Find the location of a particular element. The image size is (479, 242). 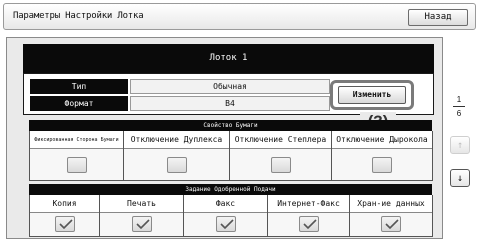

feed_modes-label: Печать is located at coordinates (141, 204).